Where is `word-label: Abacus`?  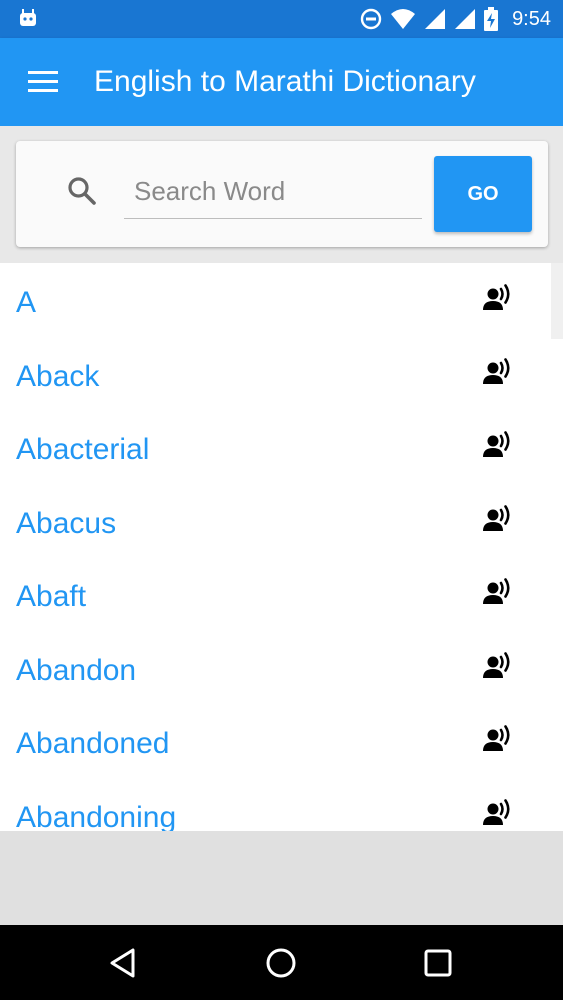 word-label: Abacus is located at coordinates (66, 523).